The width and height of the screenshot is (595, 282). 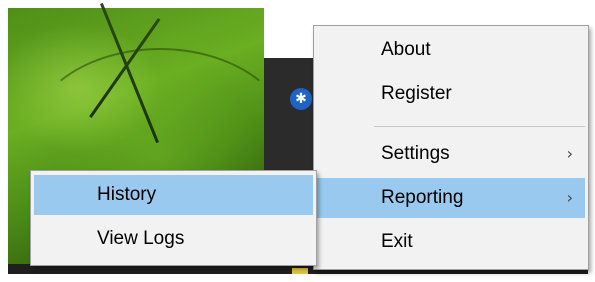 I want to click on menu-item-label: About, so click(x=406, y=49).